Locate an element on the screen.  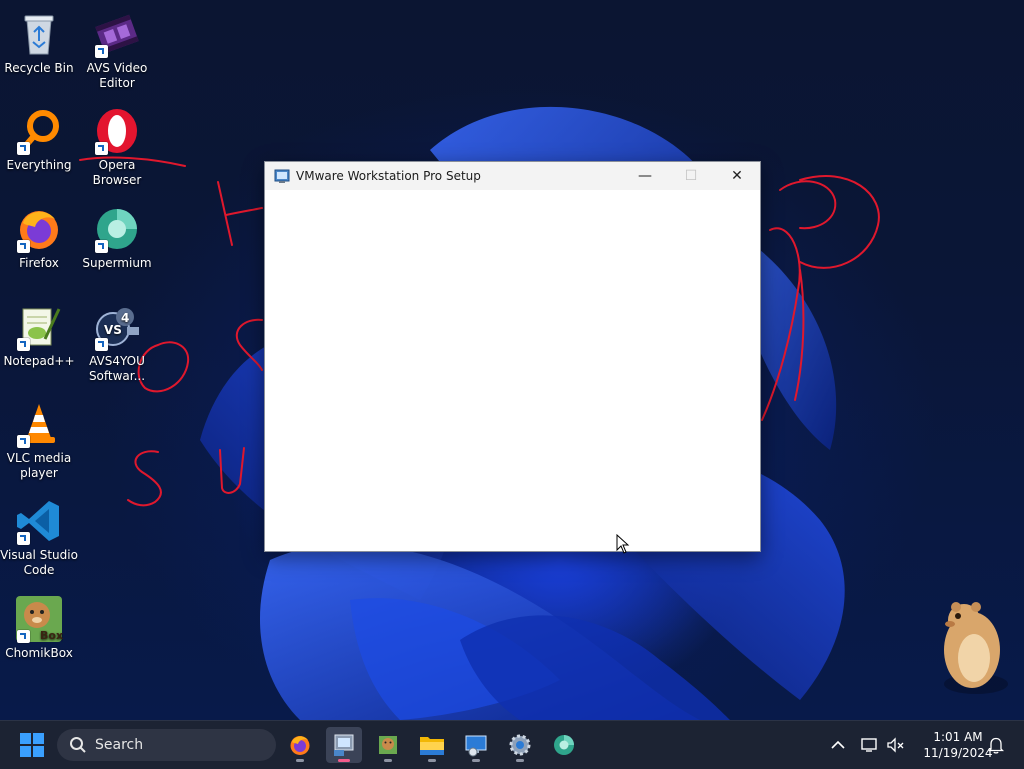
desktop-icon-recycle-bin: Recycle Bin is located at coordinates (39, 43).